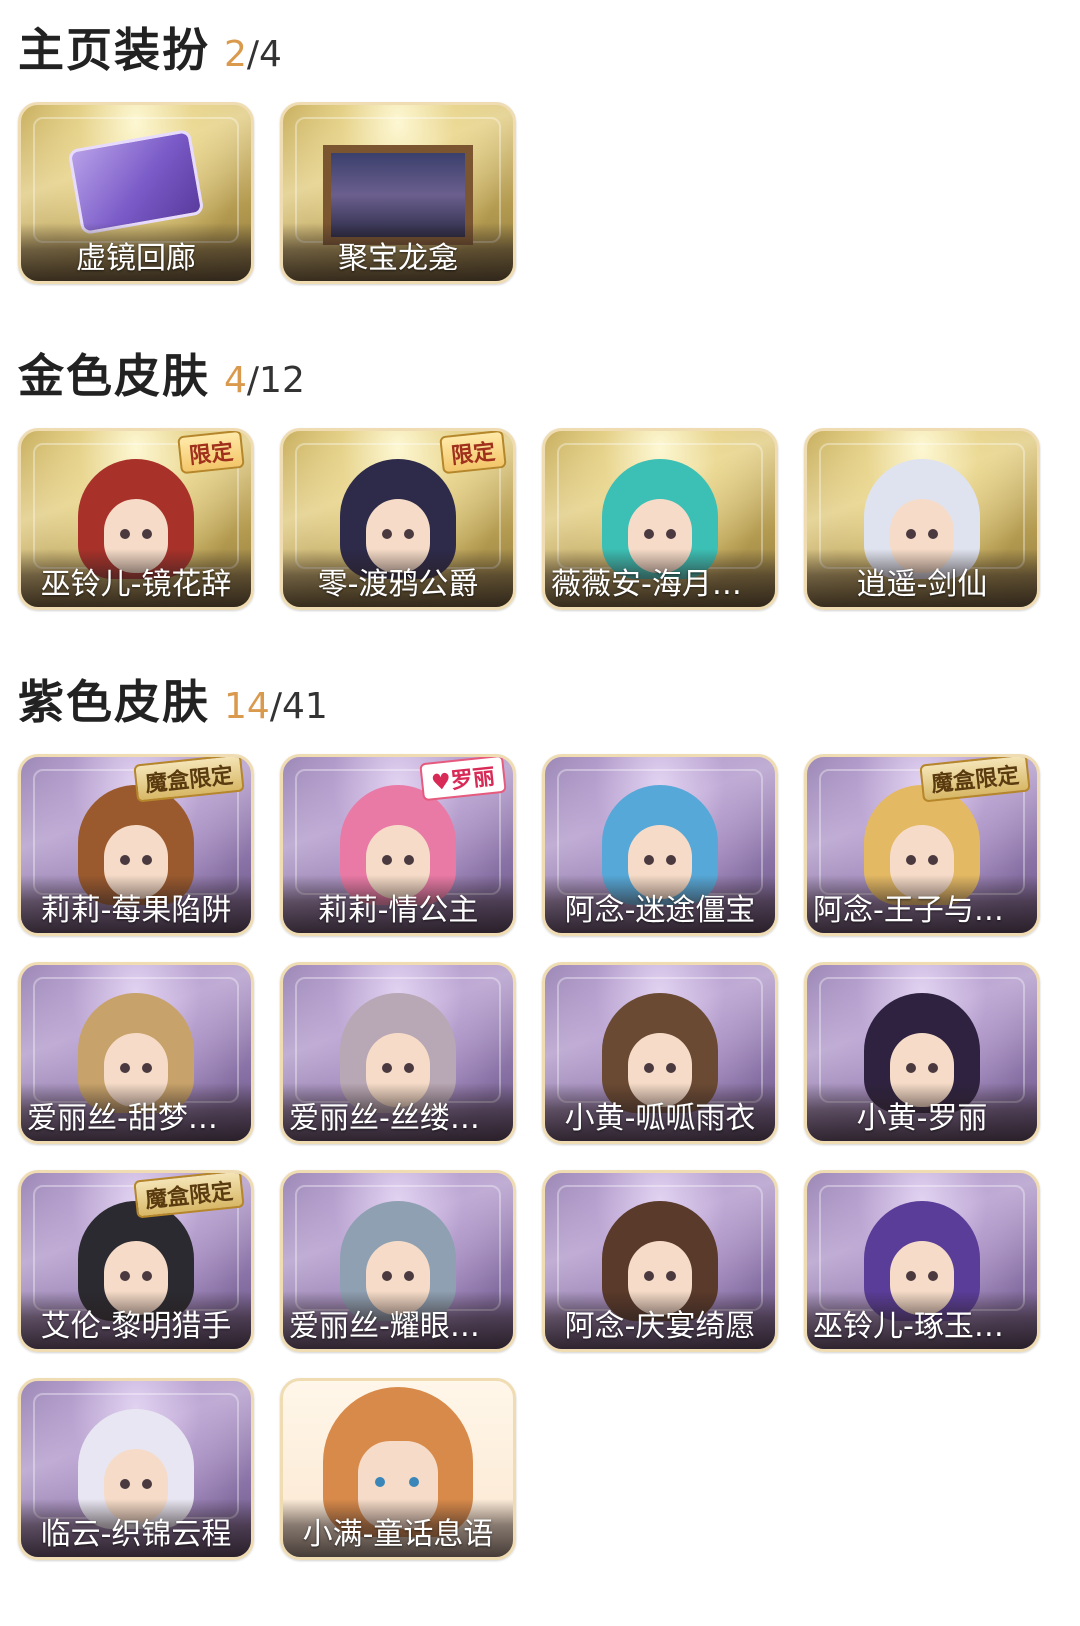 The width and height of the screenshot is (1080, 1626). Describe the element at coordinates (529, 193) in the screenshot. I see `item-grid: 虚镜回廊 聚宝龙龛` at that location.